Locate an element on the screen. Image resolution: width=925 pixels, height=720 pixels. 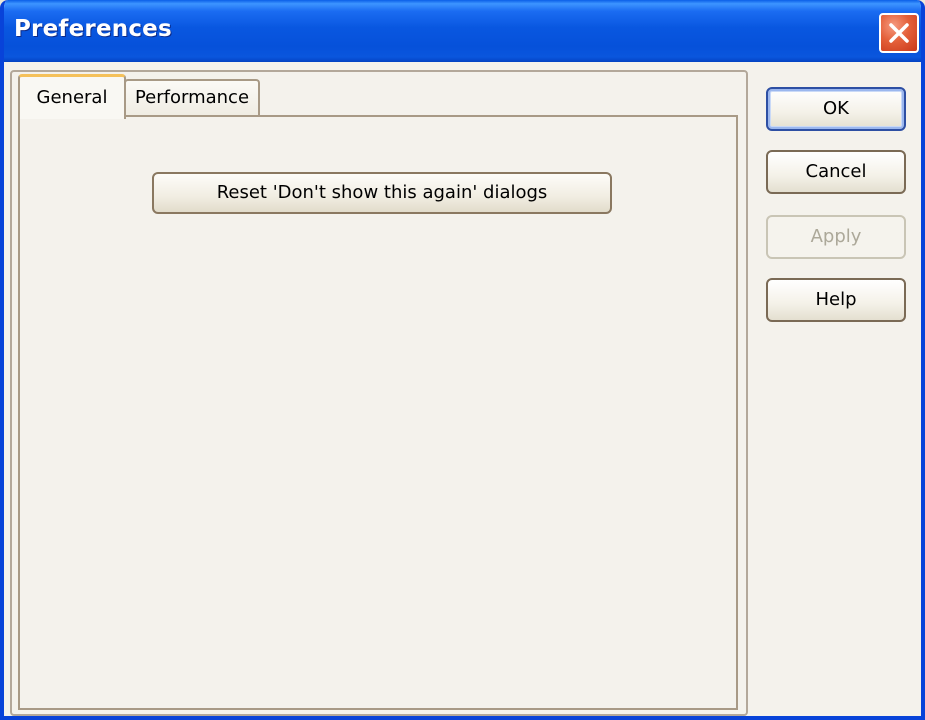
window-title: Preferences is located at coordinates (93, 29).